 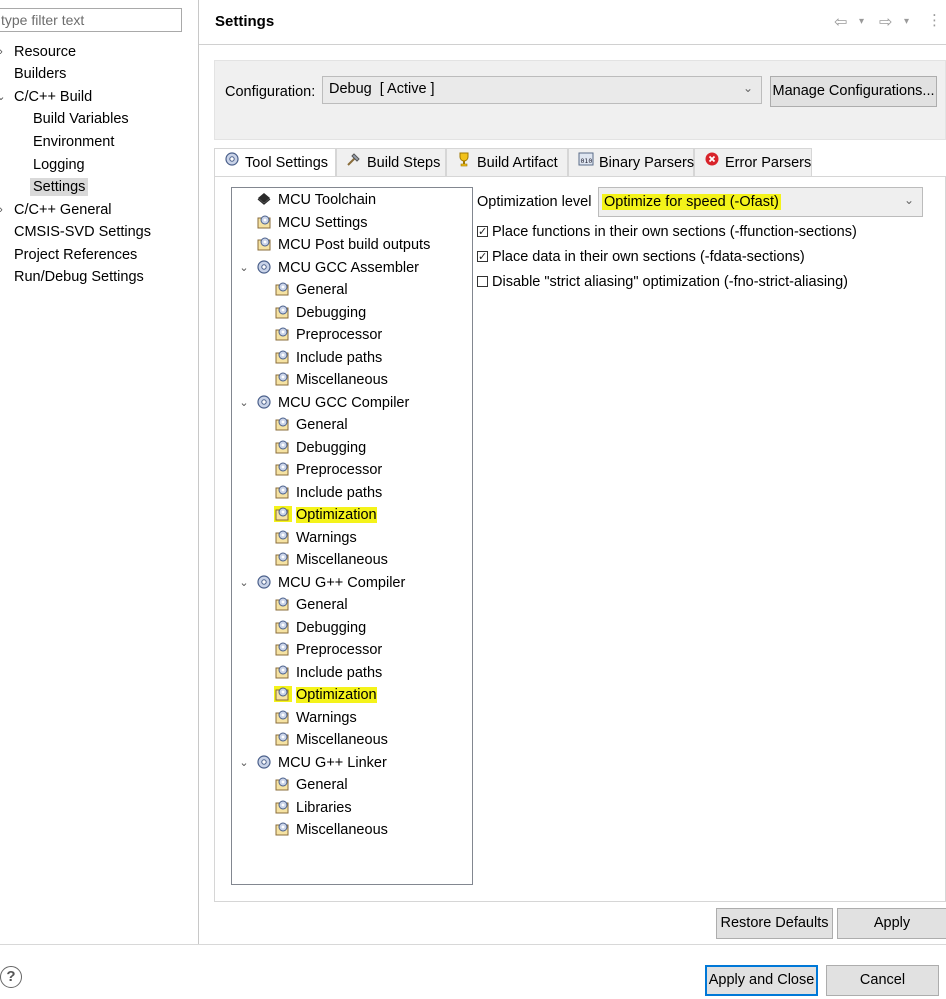 What do you see at coordinates (329, 268) in the screenshot?
I see `tree-item-mcu-gcc-assembler: ⌄ MCU GCC Assembler` at bounding box center [329, 268].